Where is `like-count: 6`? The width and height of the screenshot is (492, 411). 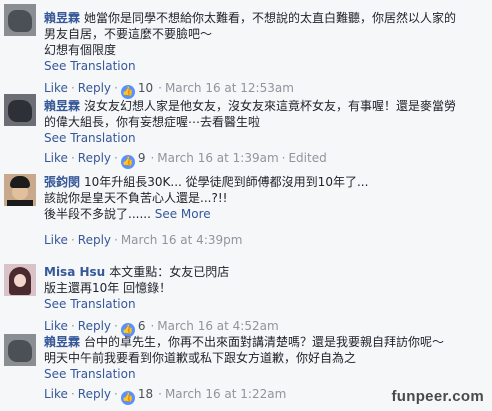
like-count: 6 is located at coordinates (142, 326).